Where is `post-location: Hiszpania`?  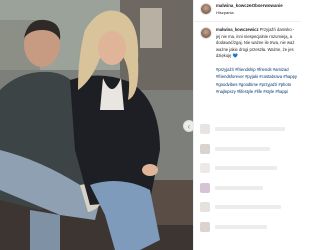
post-location: Hiszpania is located at coordinates (225, 12).